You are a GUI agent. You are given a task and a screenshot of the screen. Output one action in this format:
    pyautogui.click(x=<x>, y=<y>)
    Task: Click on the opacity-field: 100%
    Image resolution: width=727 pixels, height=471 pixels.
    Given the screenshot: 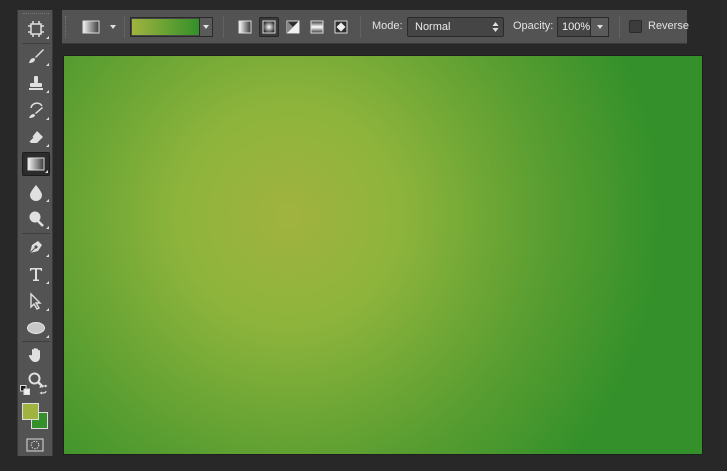 What is the action you would take?
    pyautogui.click(x=573, y=27)
    